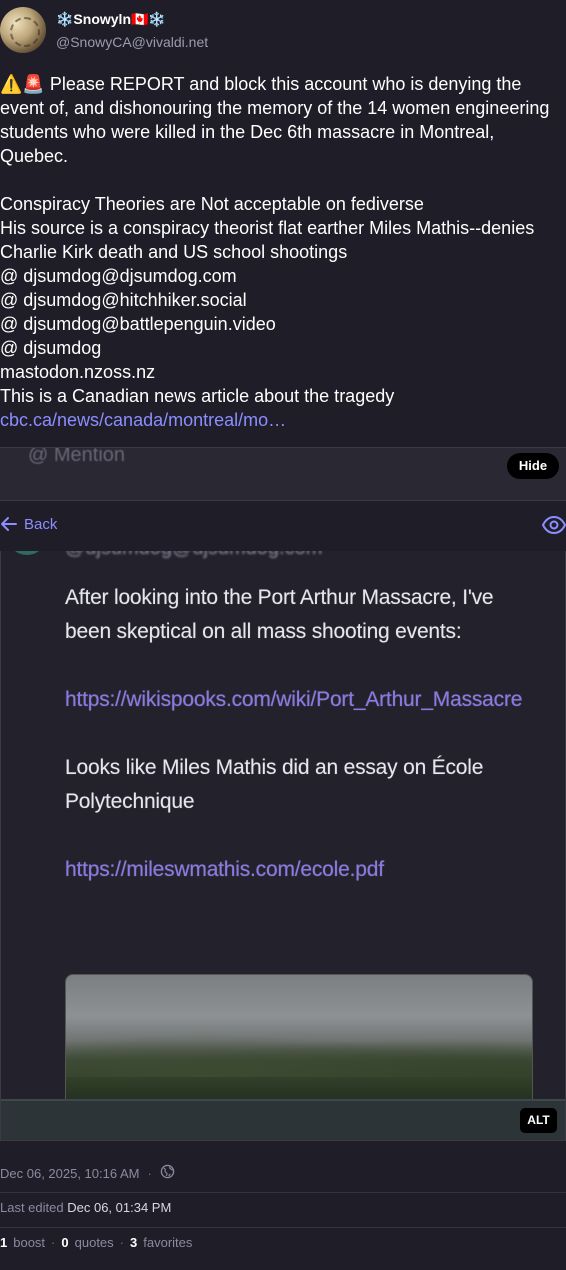 This screenshot has height=1270, width=566. I want to click on avatar, so click(23, 30).